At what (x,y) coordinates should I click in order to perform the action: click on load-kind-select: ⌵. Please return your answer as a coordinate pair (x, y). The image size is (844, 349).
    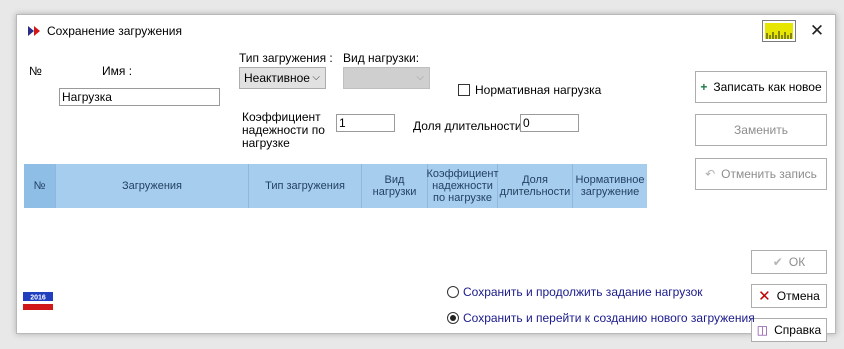
    Looking at the image, I should click on (386, 78).